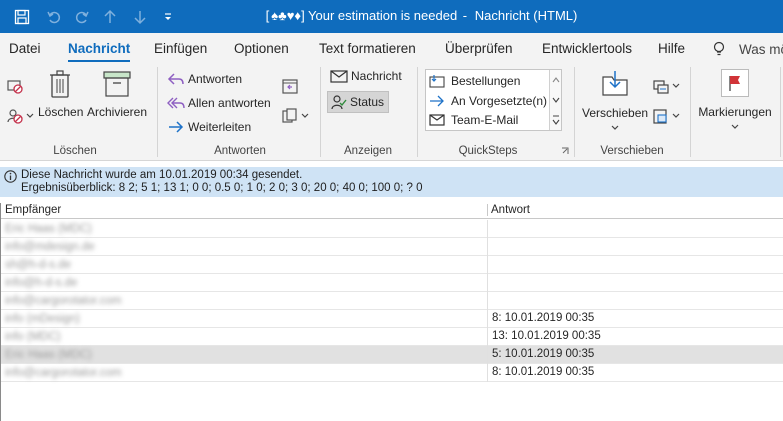  What do you see at coordinates (499, 101) in the screenshot?
I see `quickstep-label: An Vorgesetzte(n)` at bounding box center [499, 101].